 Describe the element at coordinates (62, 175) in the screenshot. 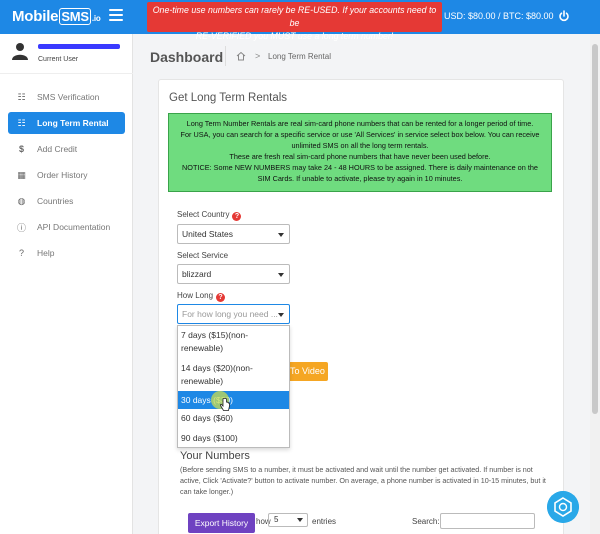

I see `sidebar-item-label: Order History` at that location.